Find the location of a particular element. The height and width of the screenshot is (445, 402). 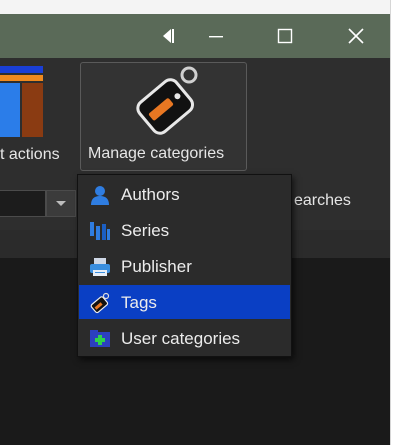

menu-item-label: Series is located at coordinates (145, 230).